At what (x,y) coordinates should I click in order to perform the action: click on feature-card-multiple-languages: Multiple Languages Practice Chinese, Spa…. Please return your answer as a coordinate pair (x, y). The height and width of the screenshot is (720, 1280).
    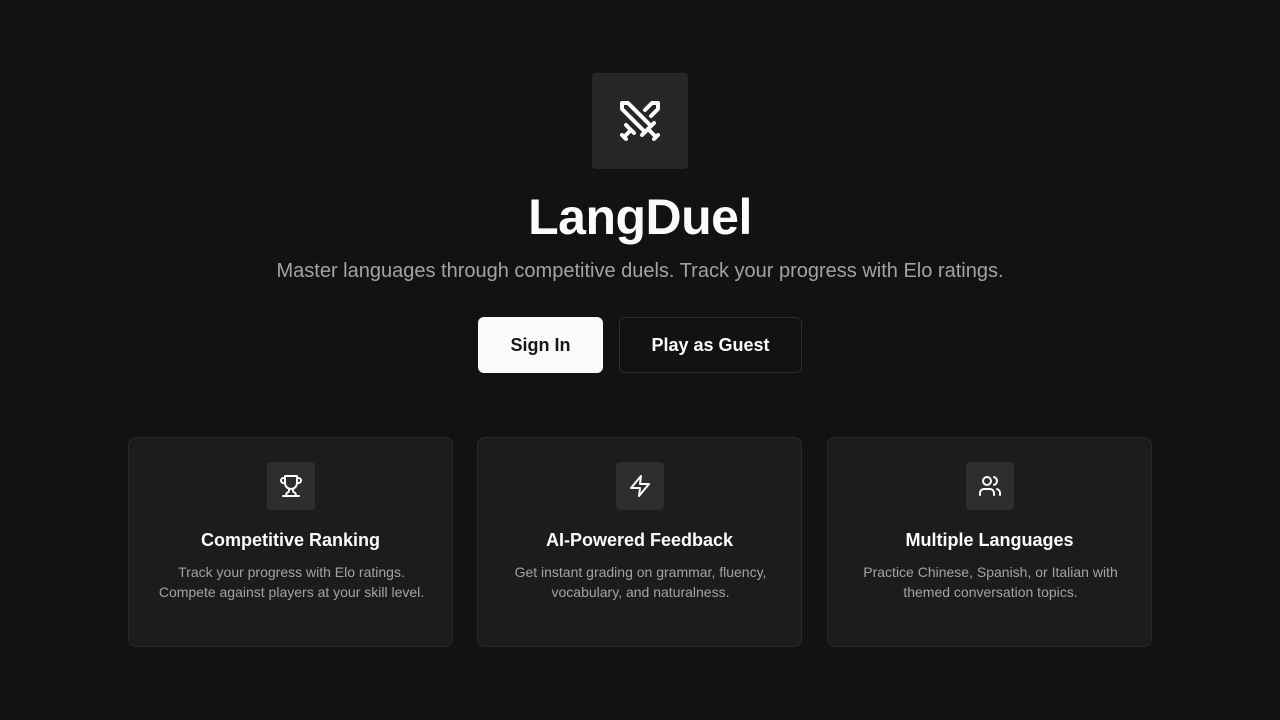
    Looking at the image, I should click on (989, 542).